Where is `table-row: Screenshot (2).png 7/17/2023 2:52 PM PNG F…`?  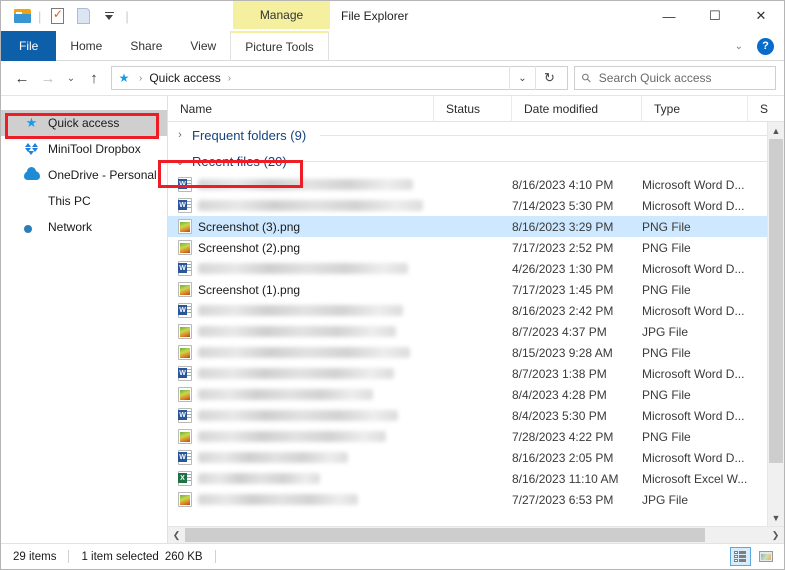 table-row: Screenshot (2).png 7/17/2023 2:52 PM PNG F… is located at coordinates (467, 247).